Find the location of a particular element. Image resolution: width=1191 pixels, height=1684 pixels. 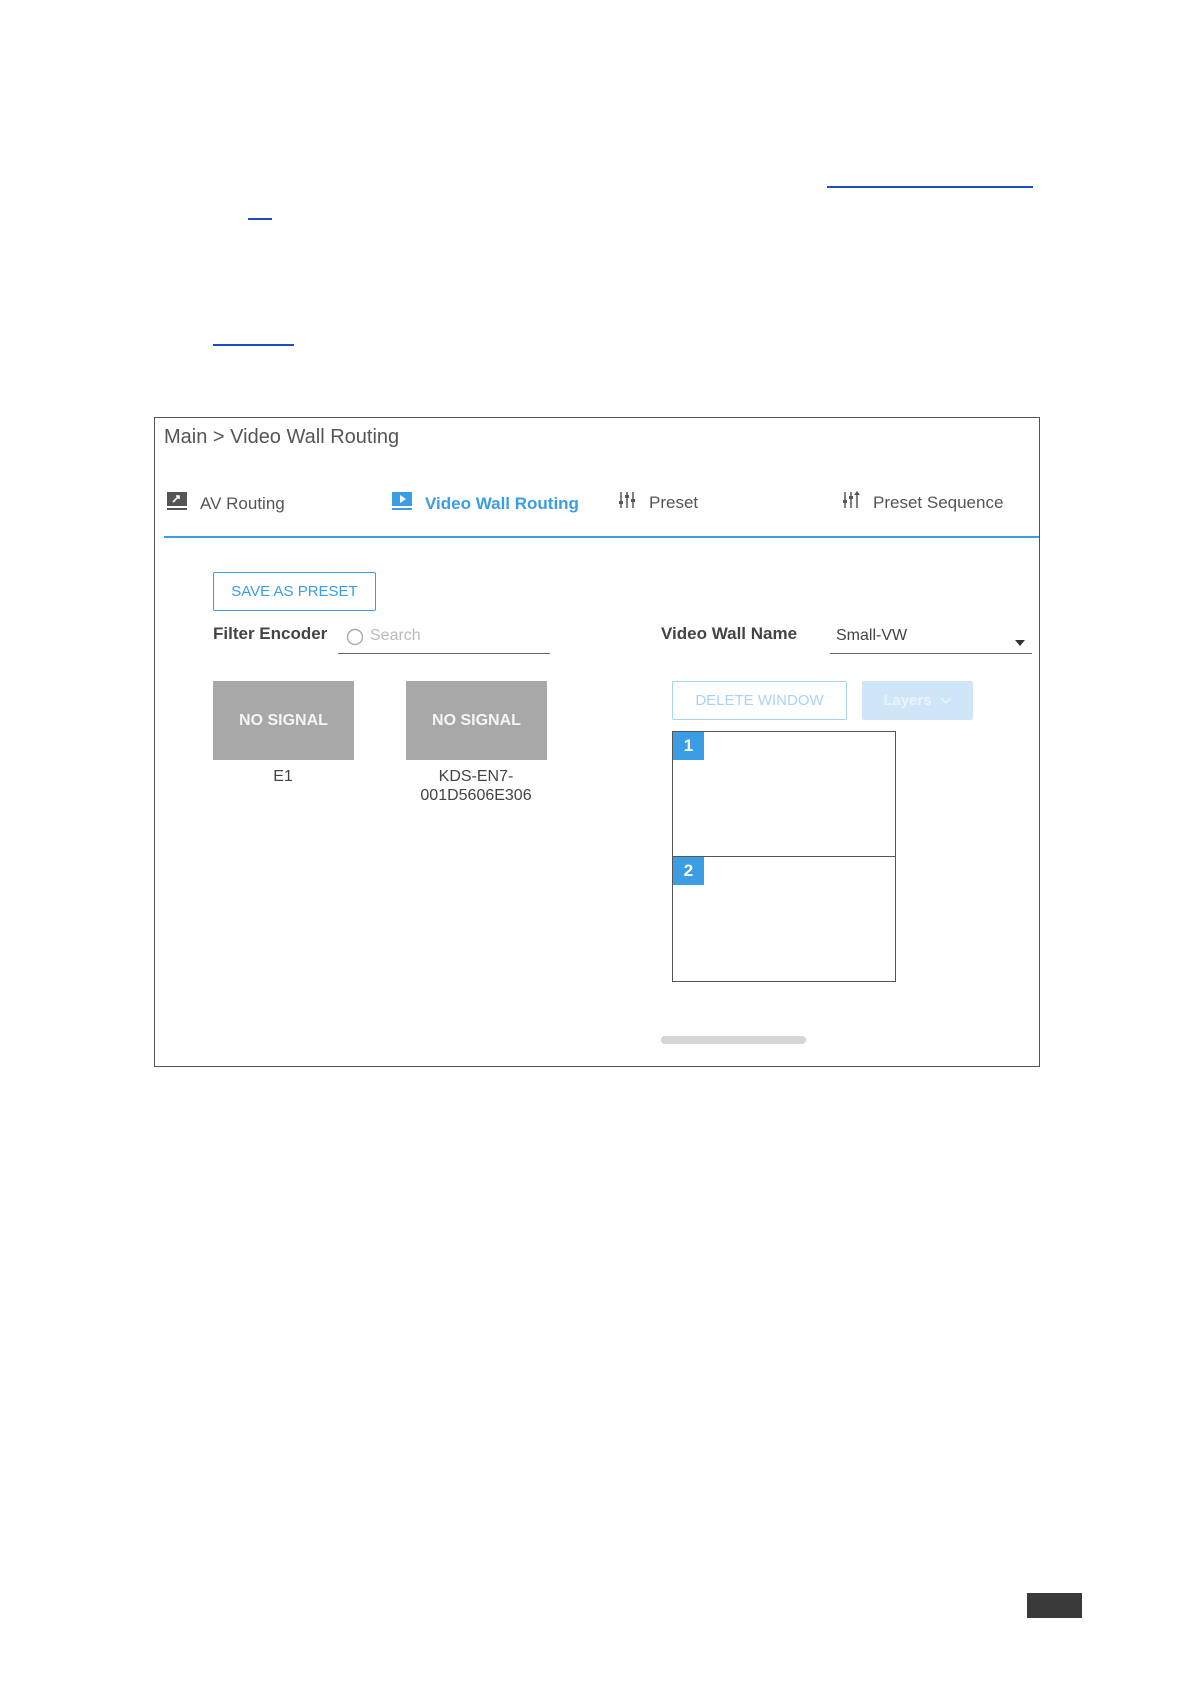

encoder-name-line: 001D5606E306 is located at coordinates (476, 795).